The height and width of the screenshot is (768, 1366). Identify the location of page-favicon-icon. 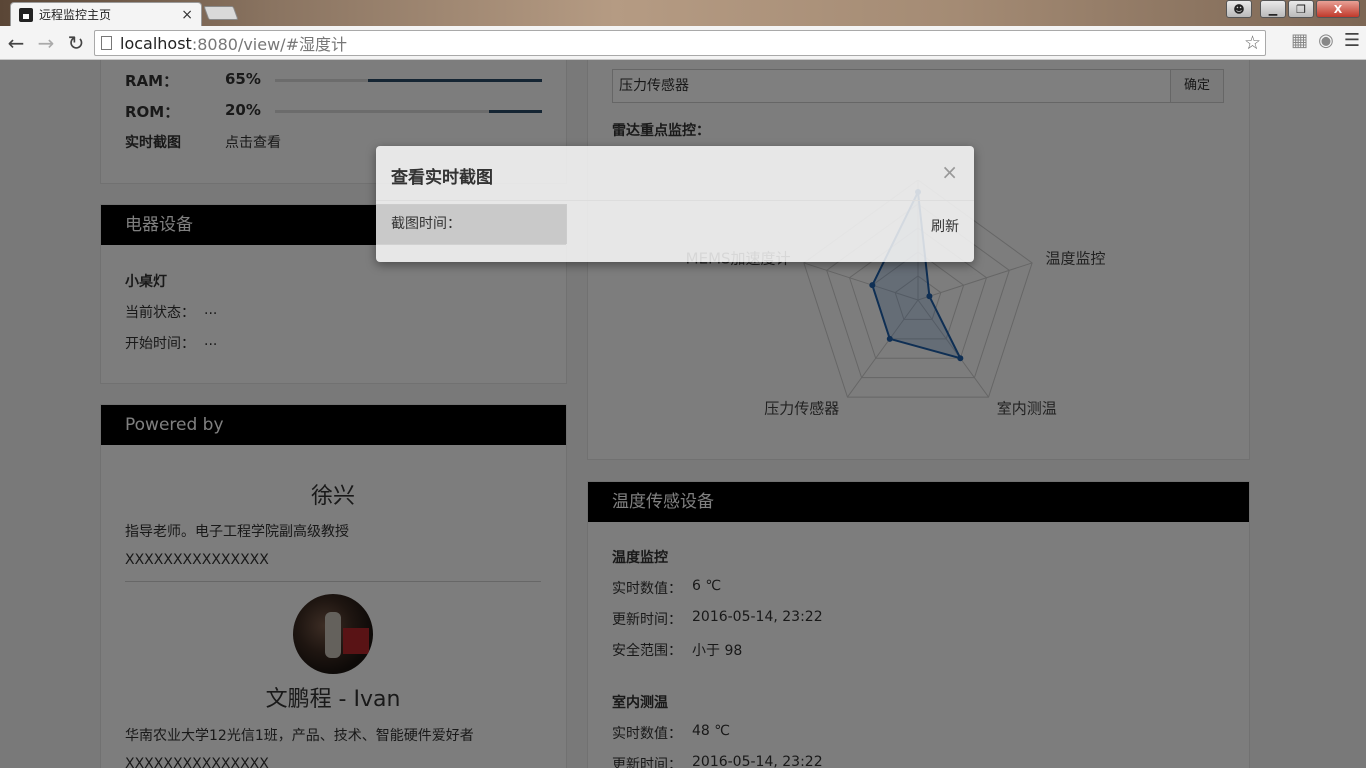
(26, 14).